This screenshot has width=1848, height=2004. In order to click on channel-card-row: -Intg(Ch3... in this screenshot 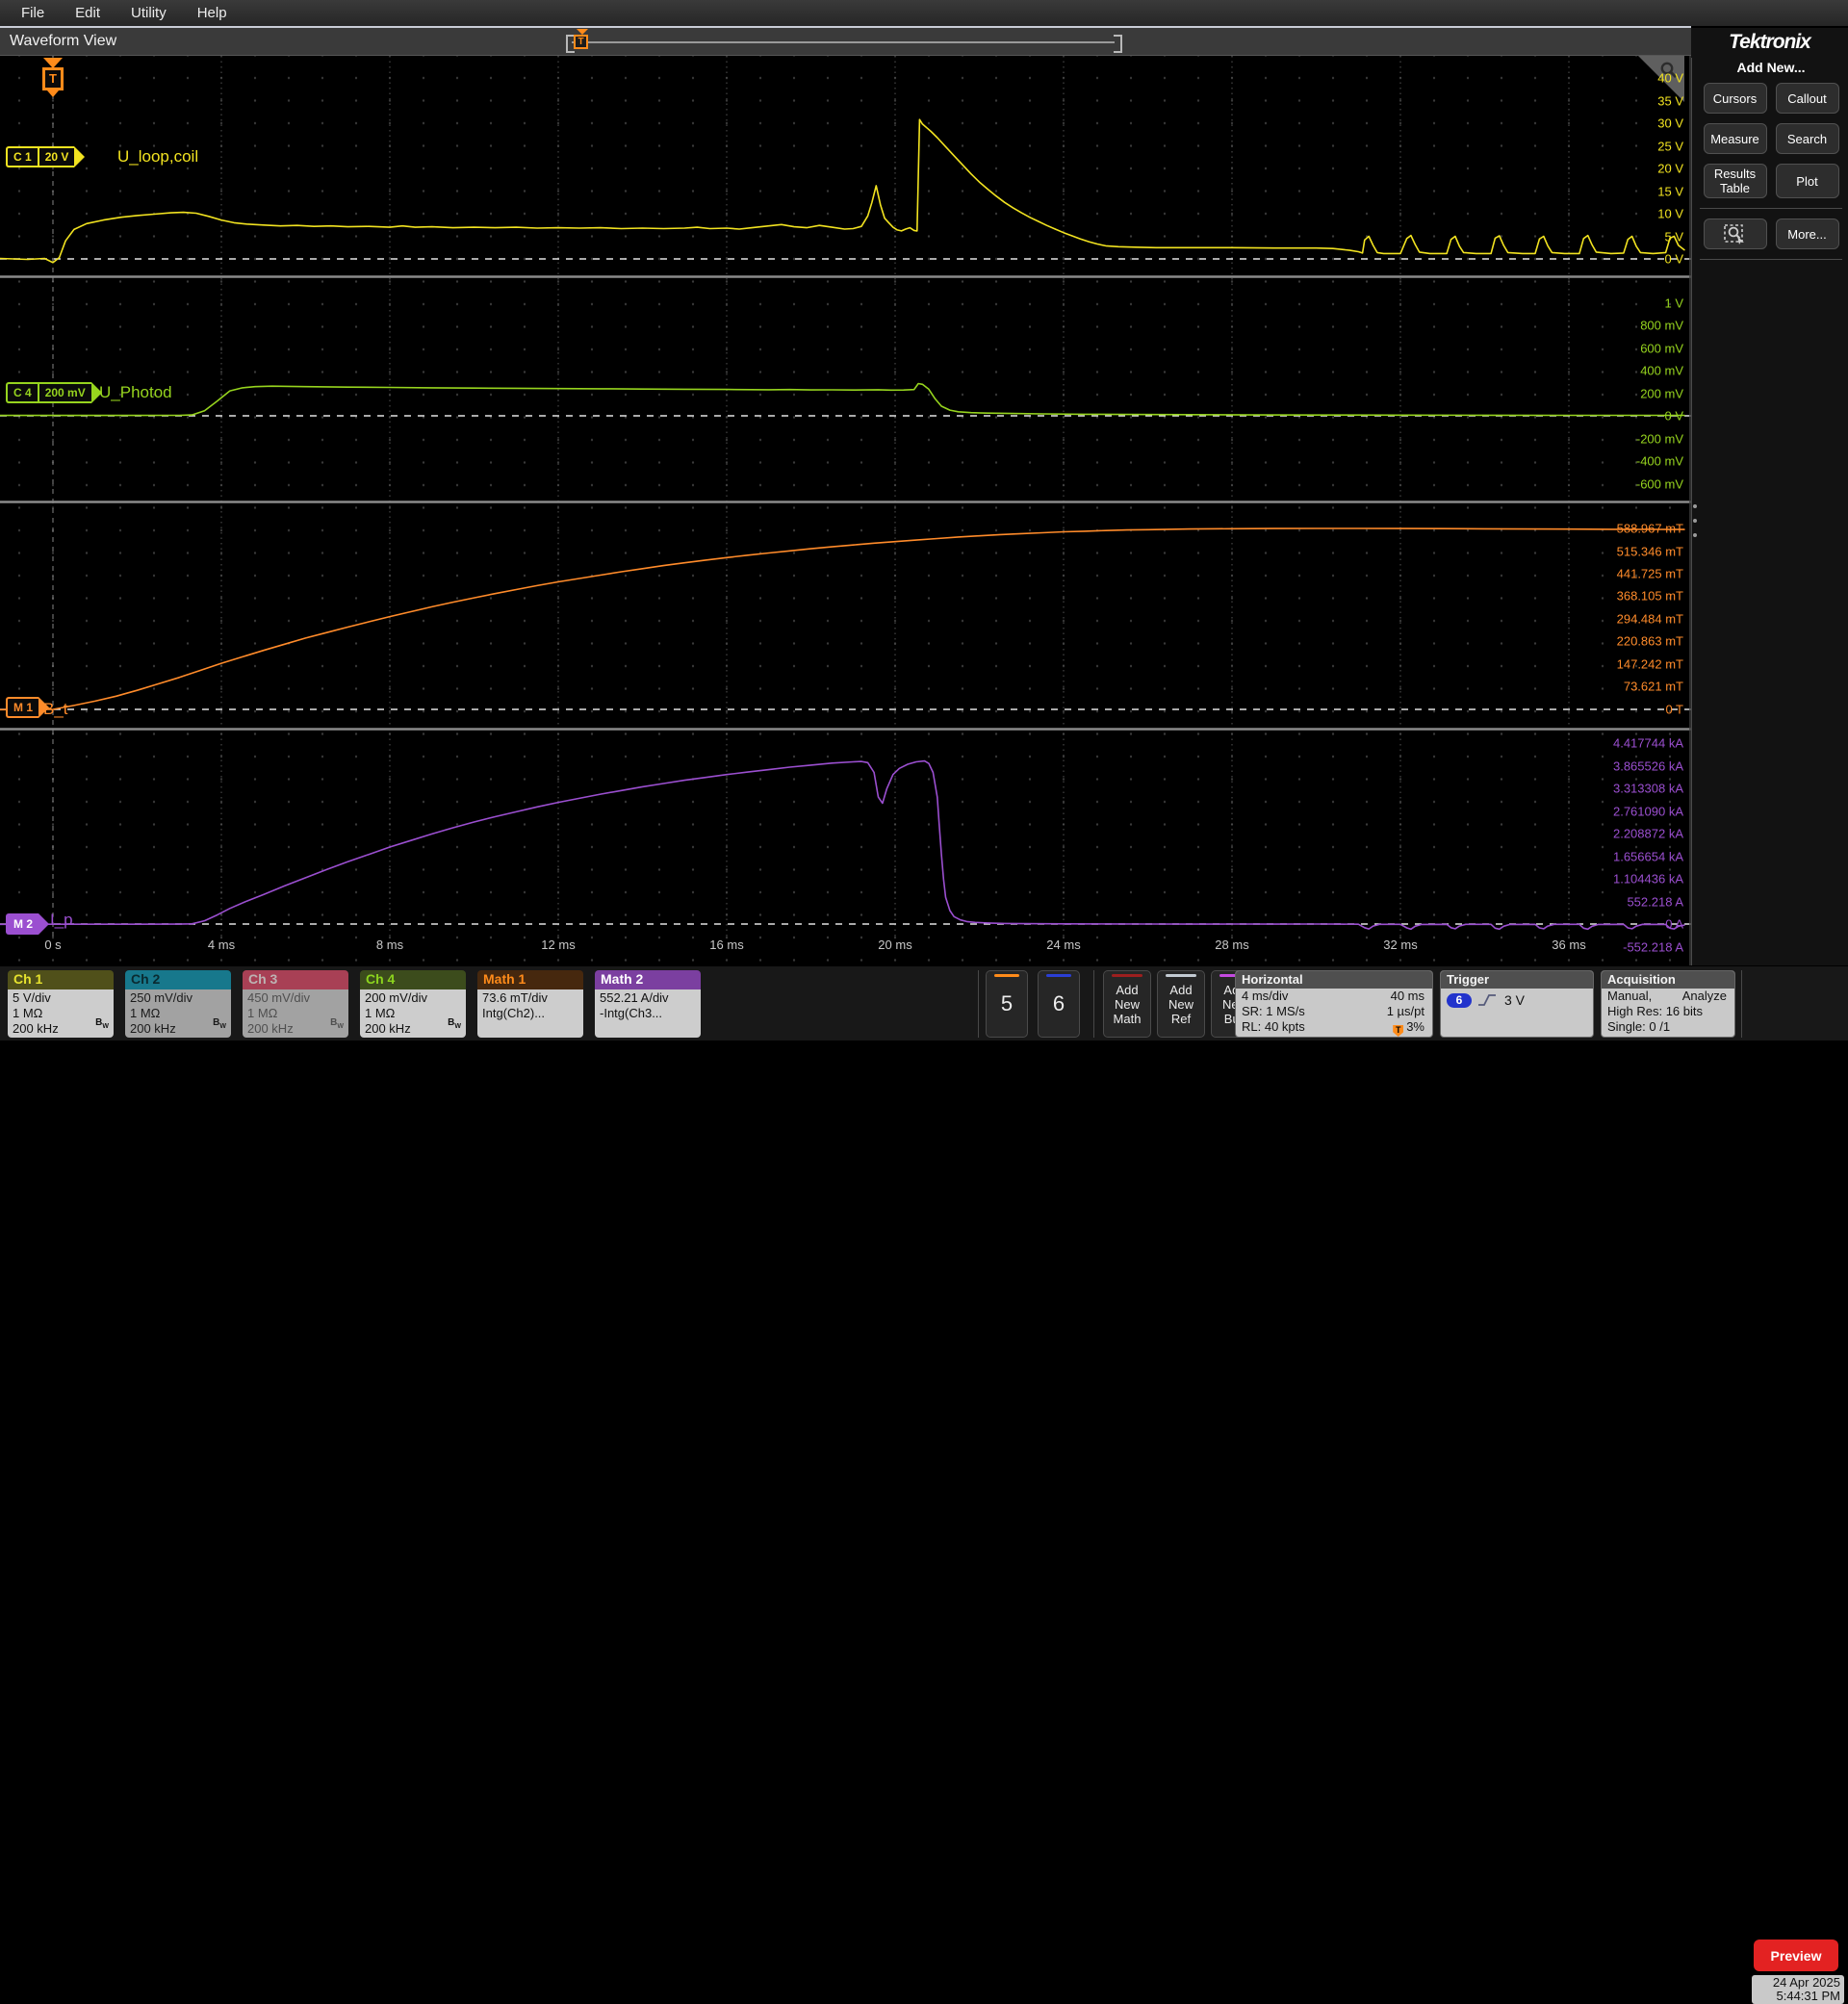, I will do `click(631, 1013)`.